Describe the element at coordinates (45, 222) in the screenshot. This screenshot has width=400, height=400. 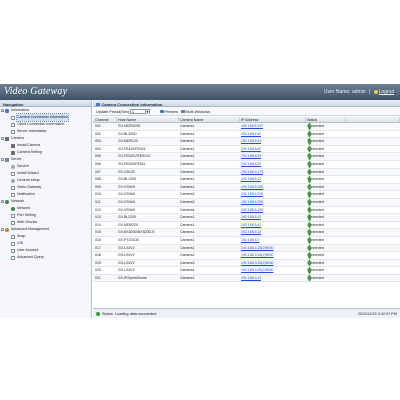
I see `nav-item: Web Service` at that location.